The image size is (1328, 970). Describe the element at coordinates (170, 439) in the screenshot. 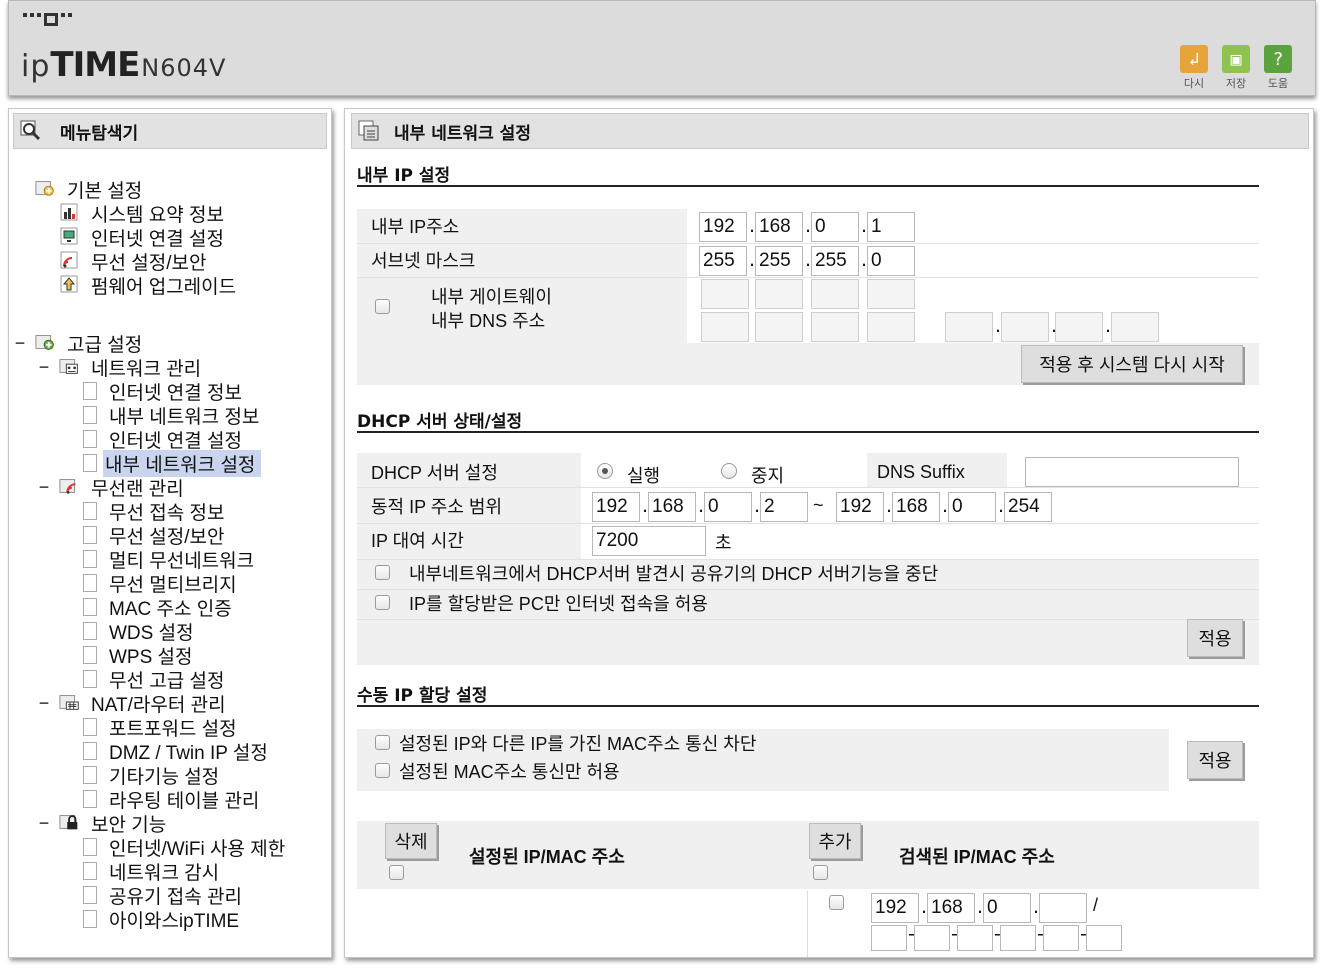

I see `menu-item-internet-config: 인터넷 연결 설정` at that location.